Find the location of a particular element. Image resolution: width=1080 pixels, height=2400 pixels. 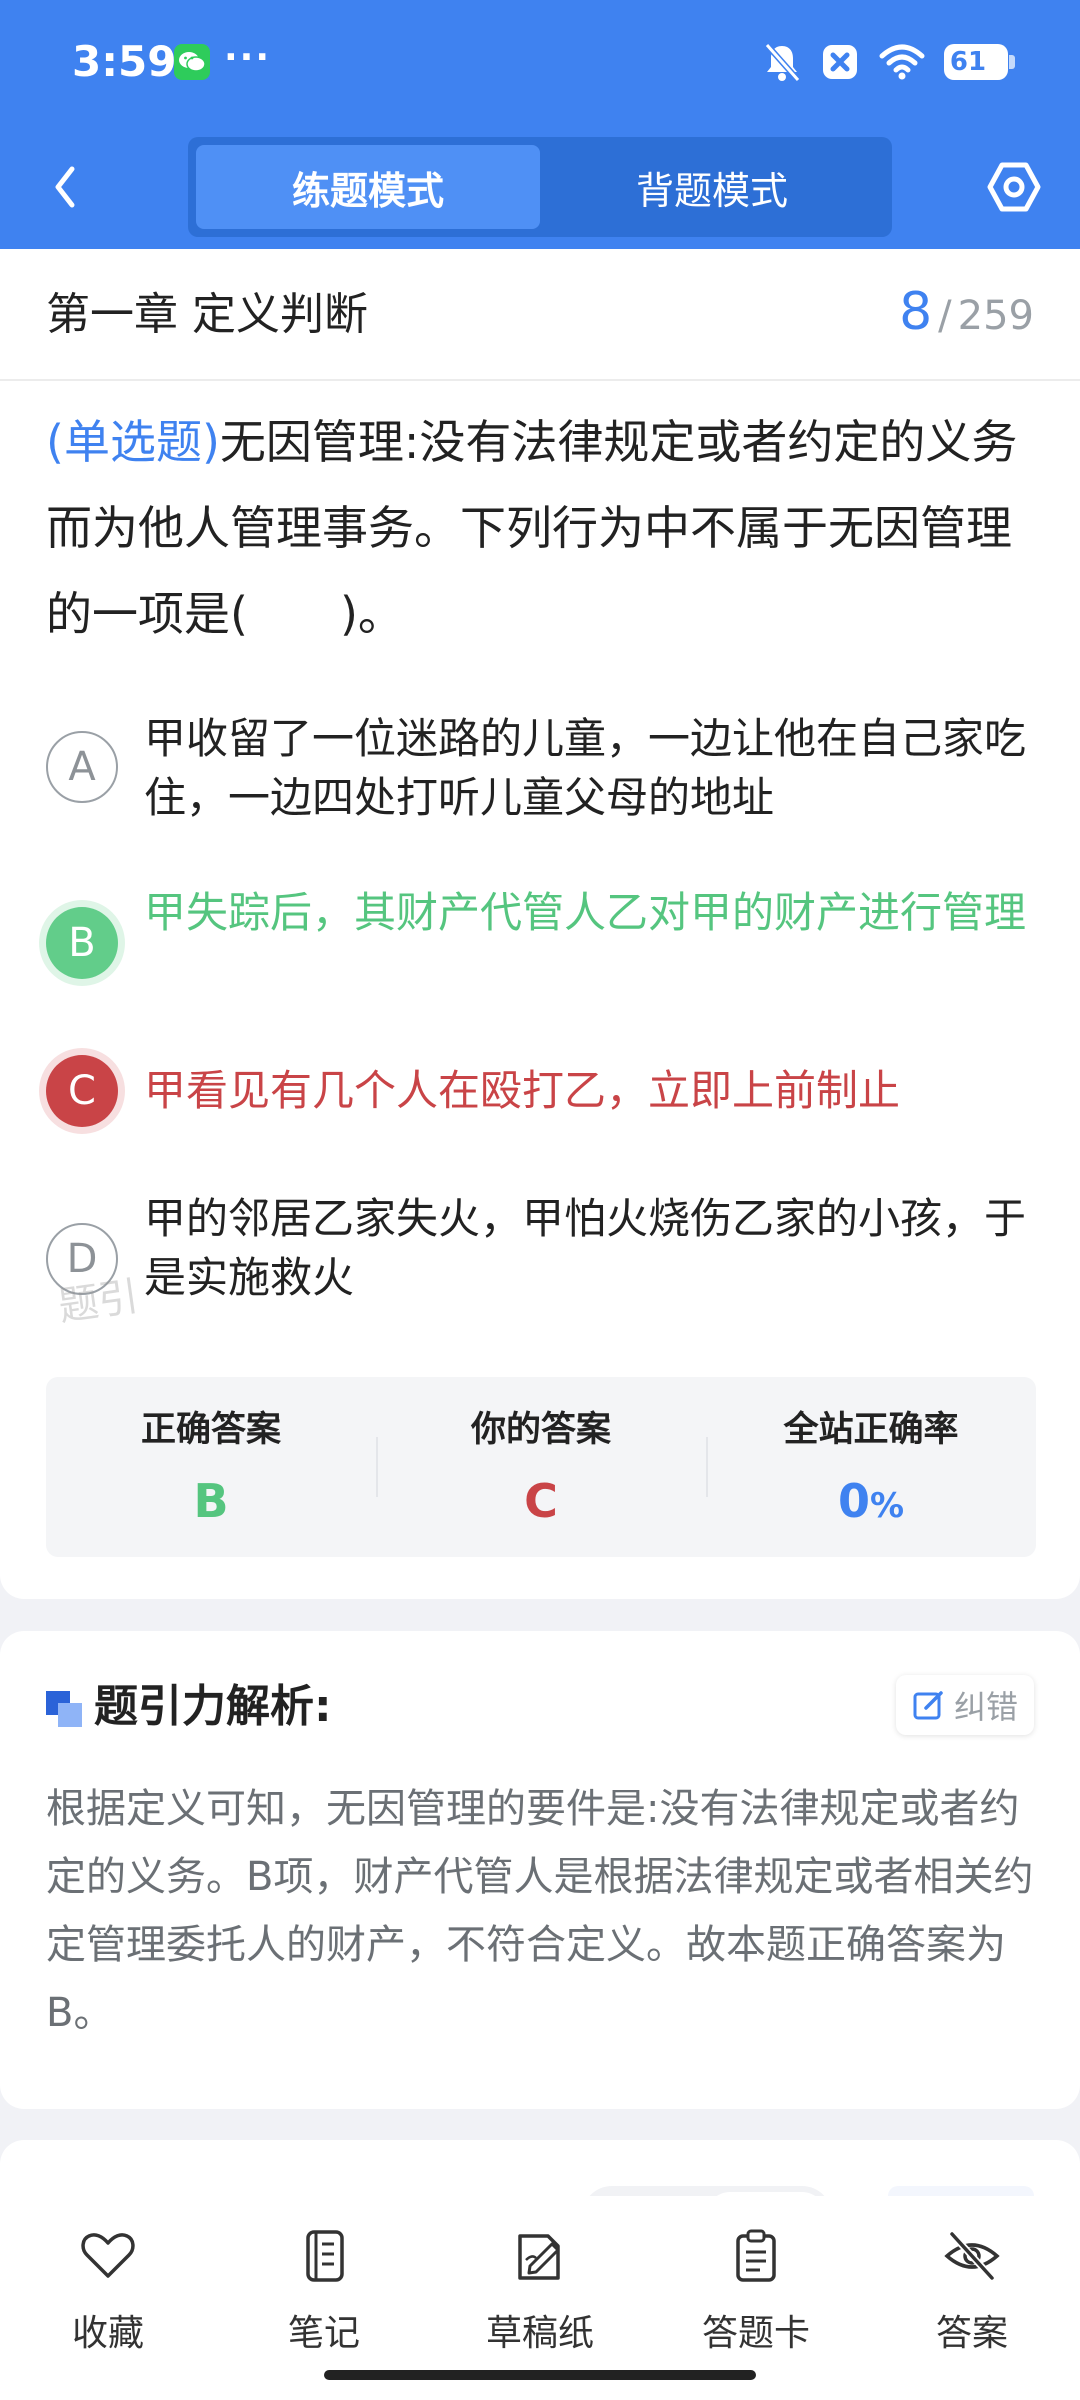

close-box-icon is located at coordinates (840, 62).